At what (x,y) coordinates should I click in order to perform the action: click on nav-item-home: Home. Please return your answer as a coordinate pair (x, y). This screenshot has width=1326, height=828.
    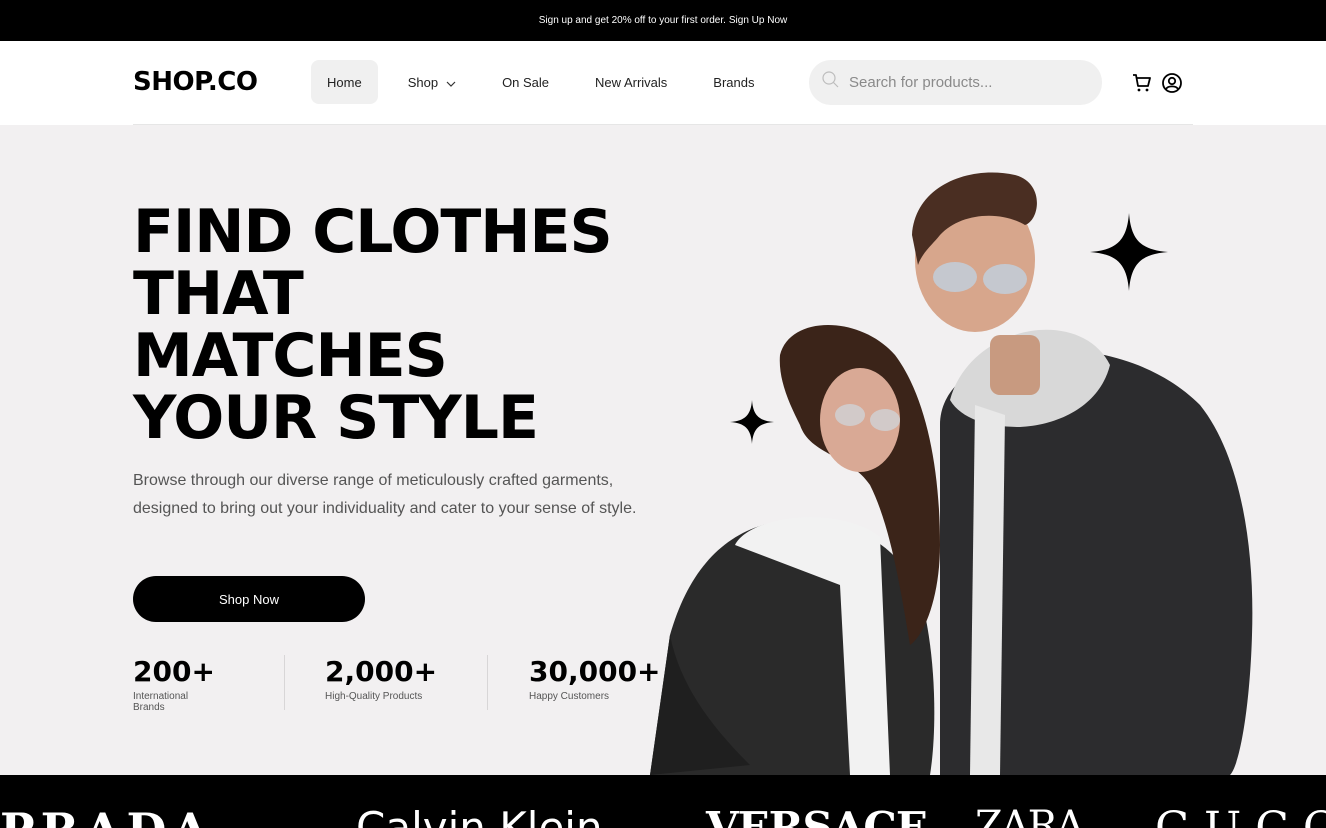
    Looking at the image, I should click on (344, 82).